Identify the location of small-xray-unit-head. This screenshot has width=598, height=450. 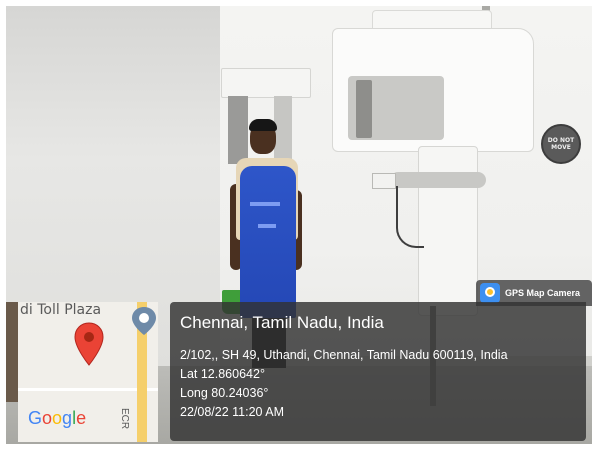
(266, 83).